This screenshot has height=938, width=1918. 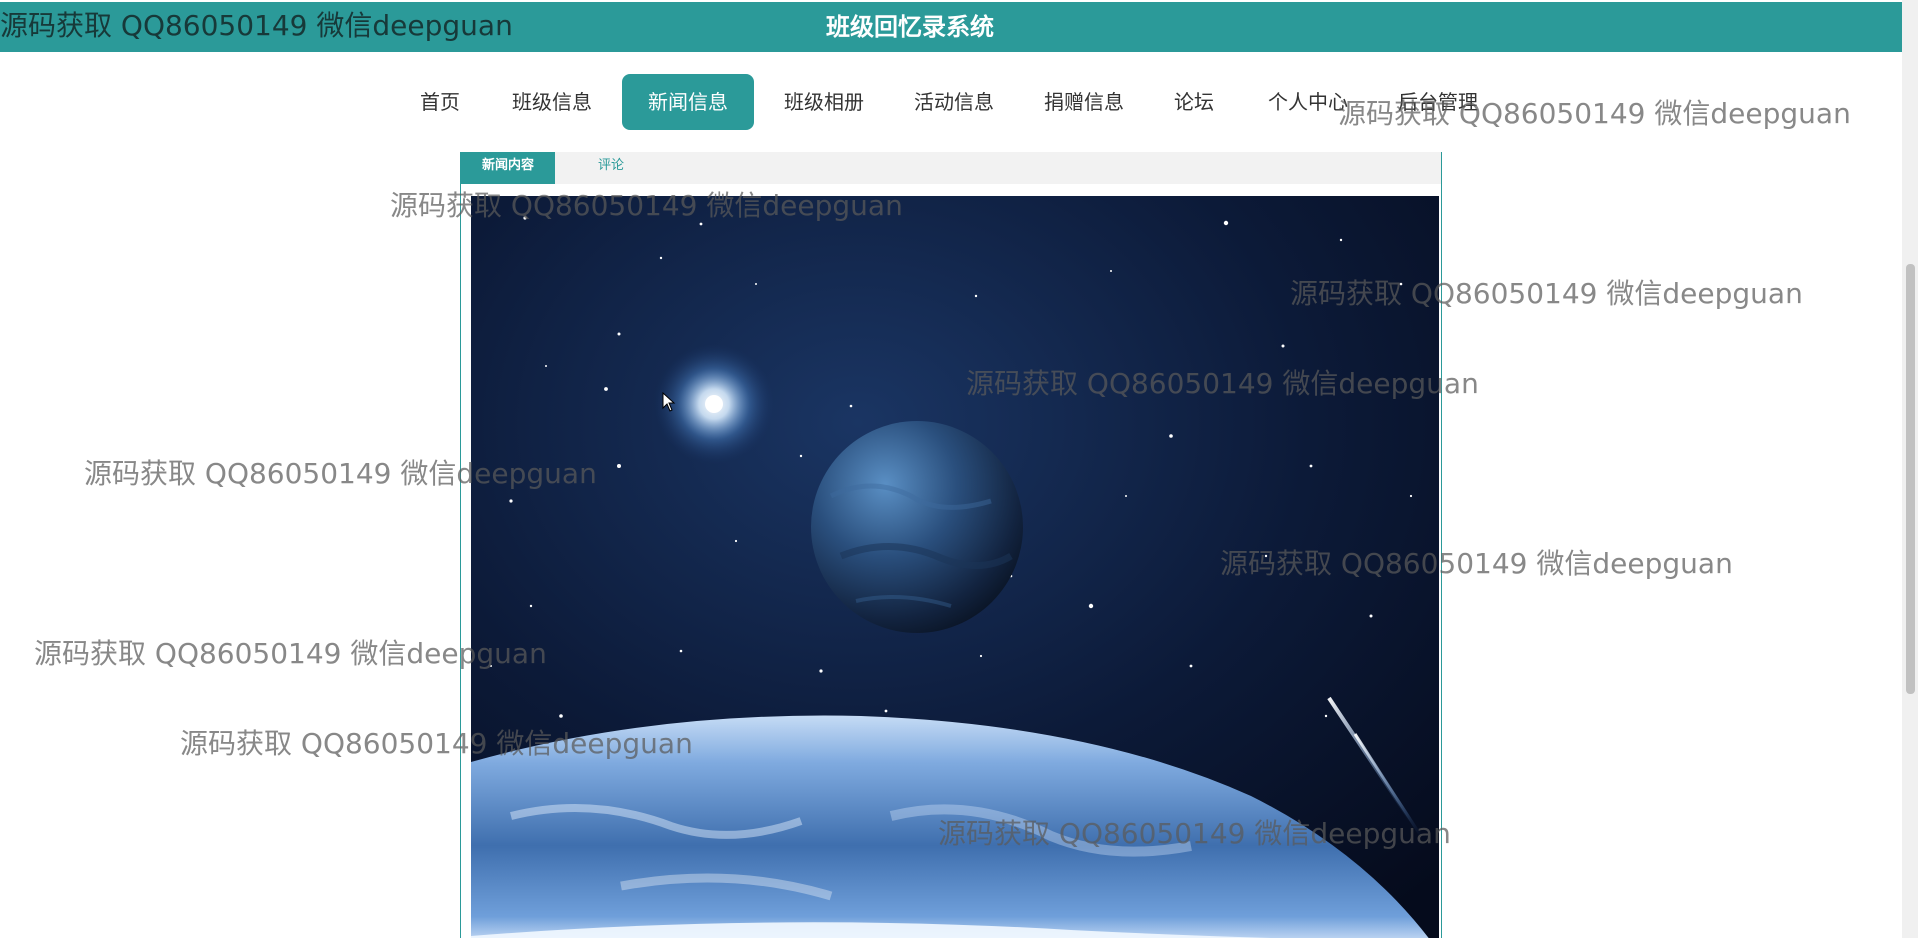 What do you see at coordinates (611, 168) in the screenshot?
I see `tab-comments: 评论` at bounding box center [611, 168].